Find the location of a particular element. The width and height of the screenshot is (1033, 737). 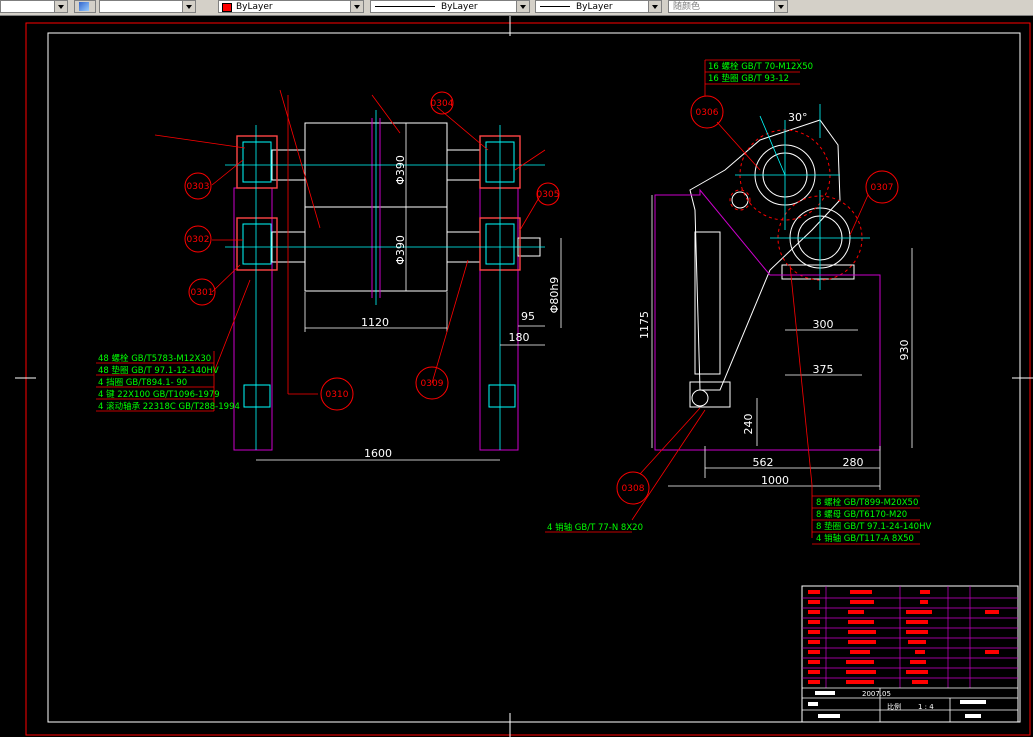

left-parts-row-5: 4 滚动轴承 22318C GB/T288-1994 is located at coordinates (169, 406).